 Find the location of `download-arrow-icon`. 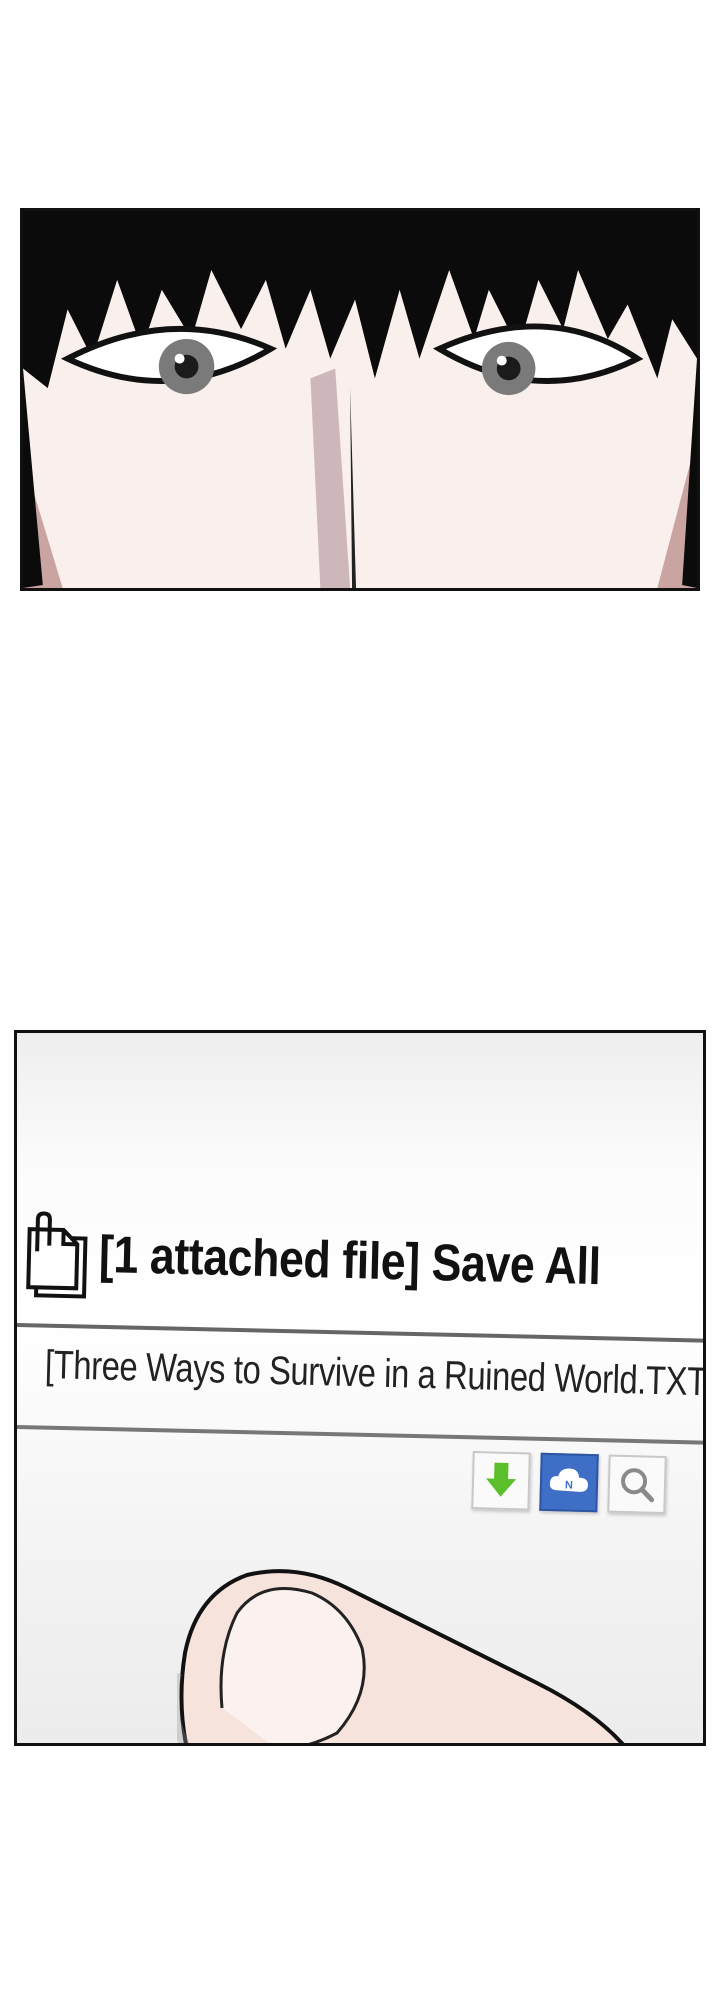

download-arrow-icon is located at coordinates (501, 1479).